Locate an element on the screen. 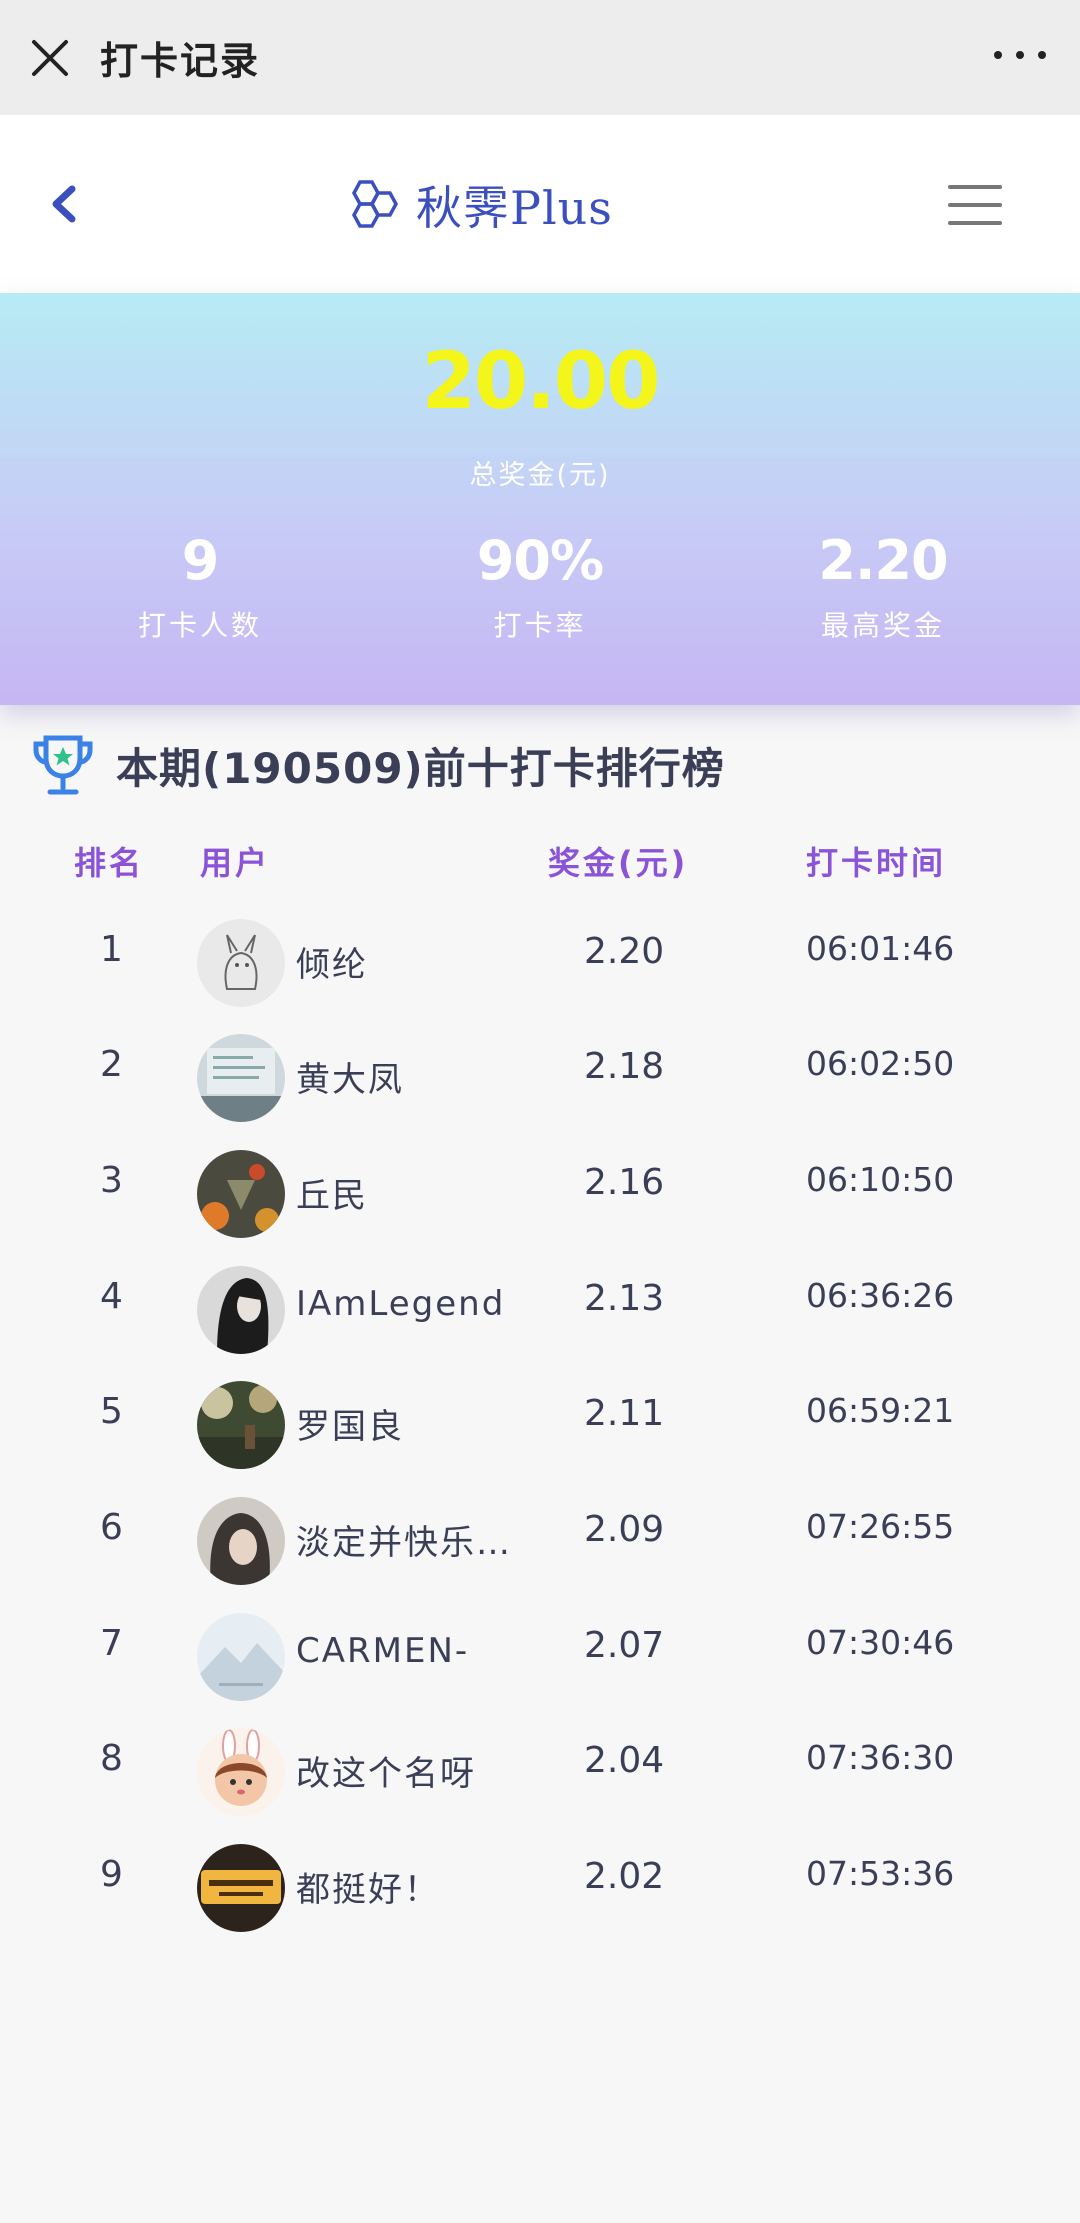  row-time: 07:36:30 is located at coordinates (880, 1757).